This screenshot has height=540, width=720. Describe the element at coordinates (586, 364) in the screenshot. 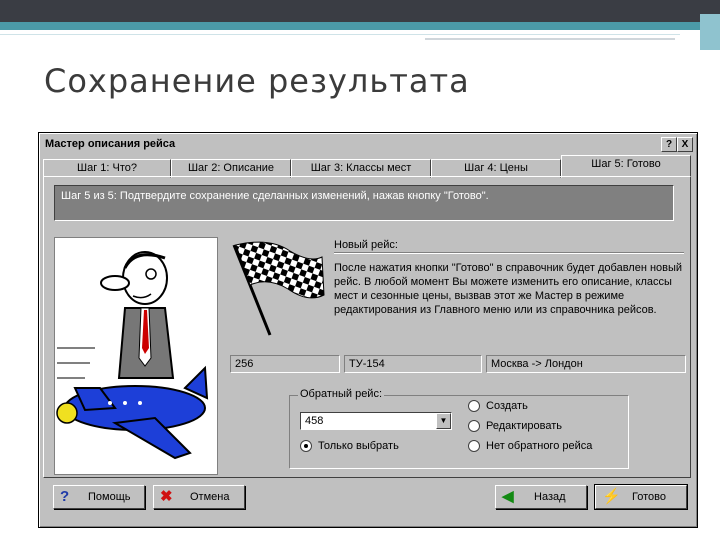

I see `route-field: Москва -> Лондон` at that location.